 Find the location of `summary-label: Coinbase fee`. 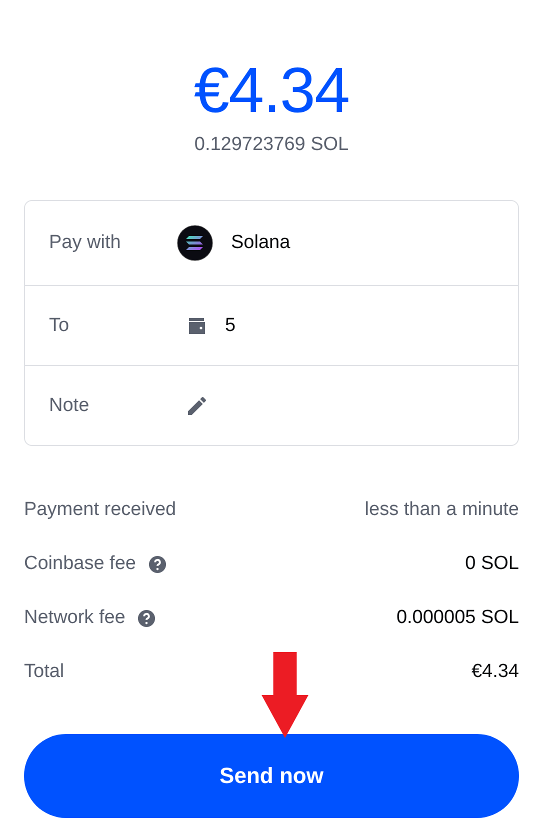

summary-label: Coinbase fee is located at coordinates (80, 564).